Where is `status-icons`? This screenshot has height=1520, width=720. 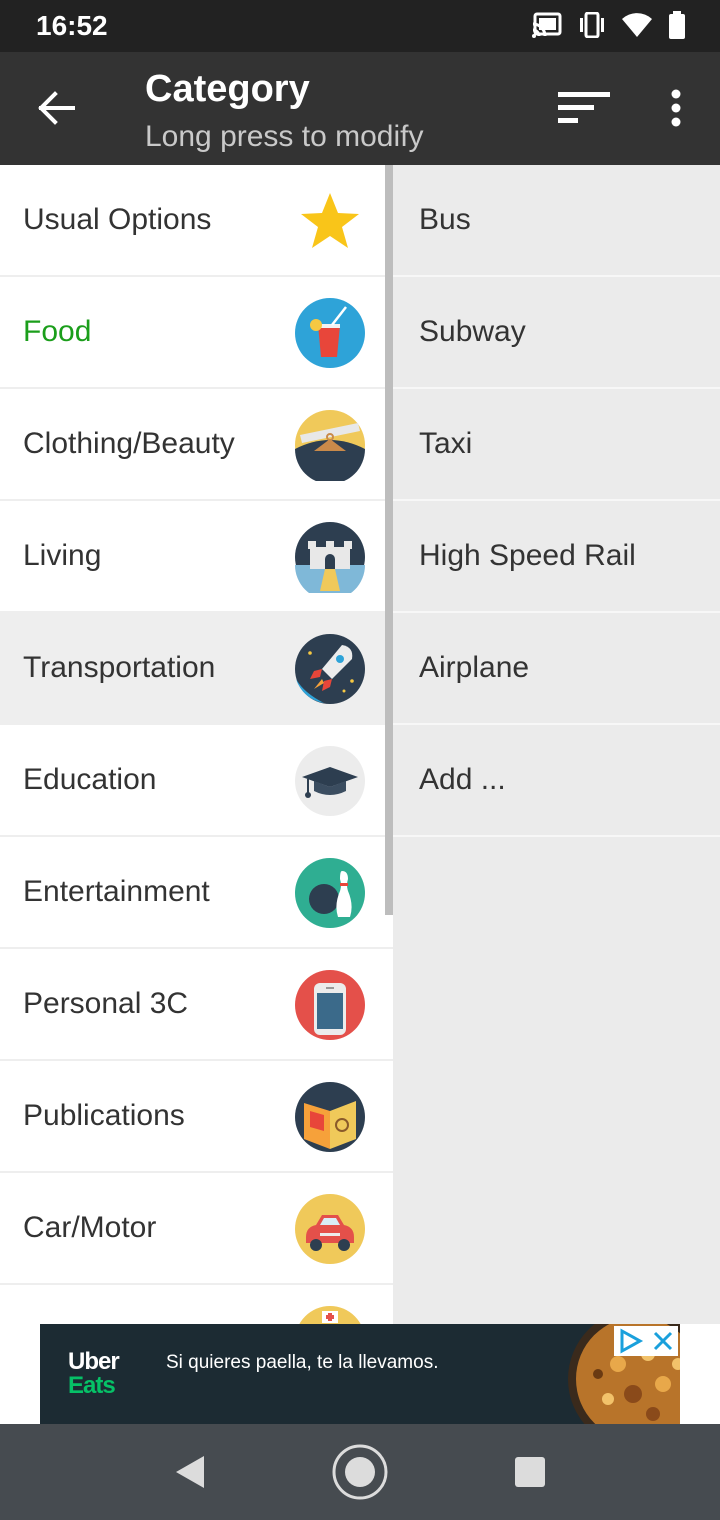
status-icons is located at coordinates (609, 27).